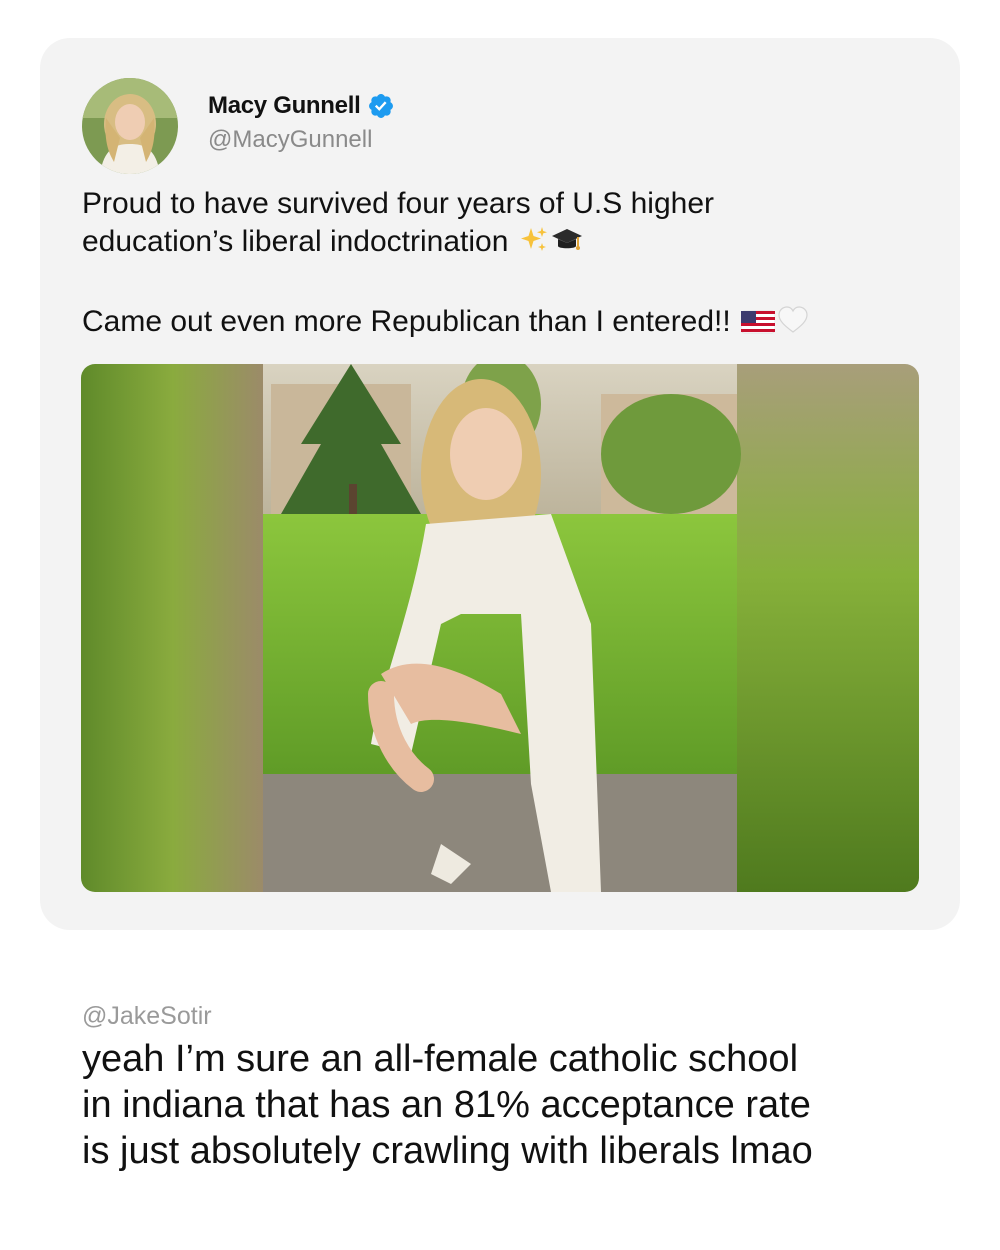  What do you see at coordinates (381, 106) in the screenshot?
I see `verified-badge-icon` at bounding box center [381, 106].